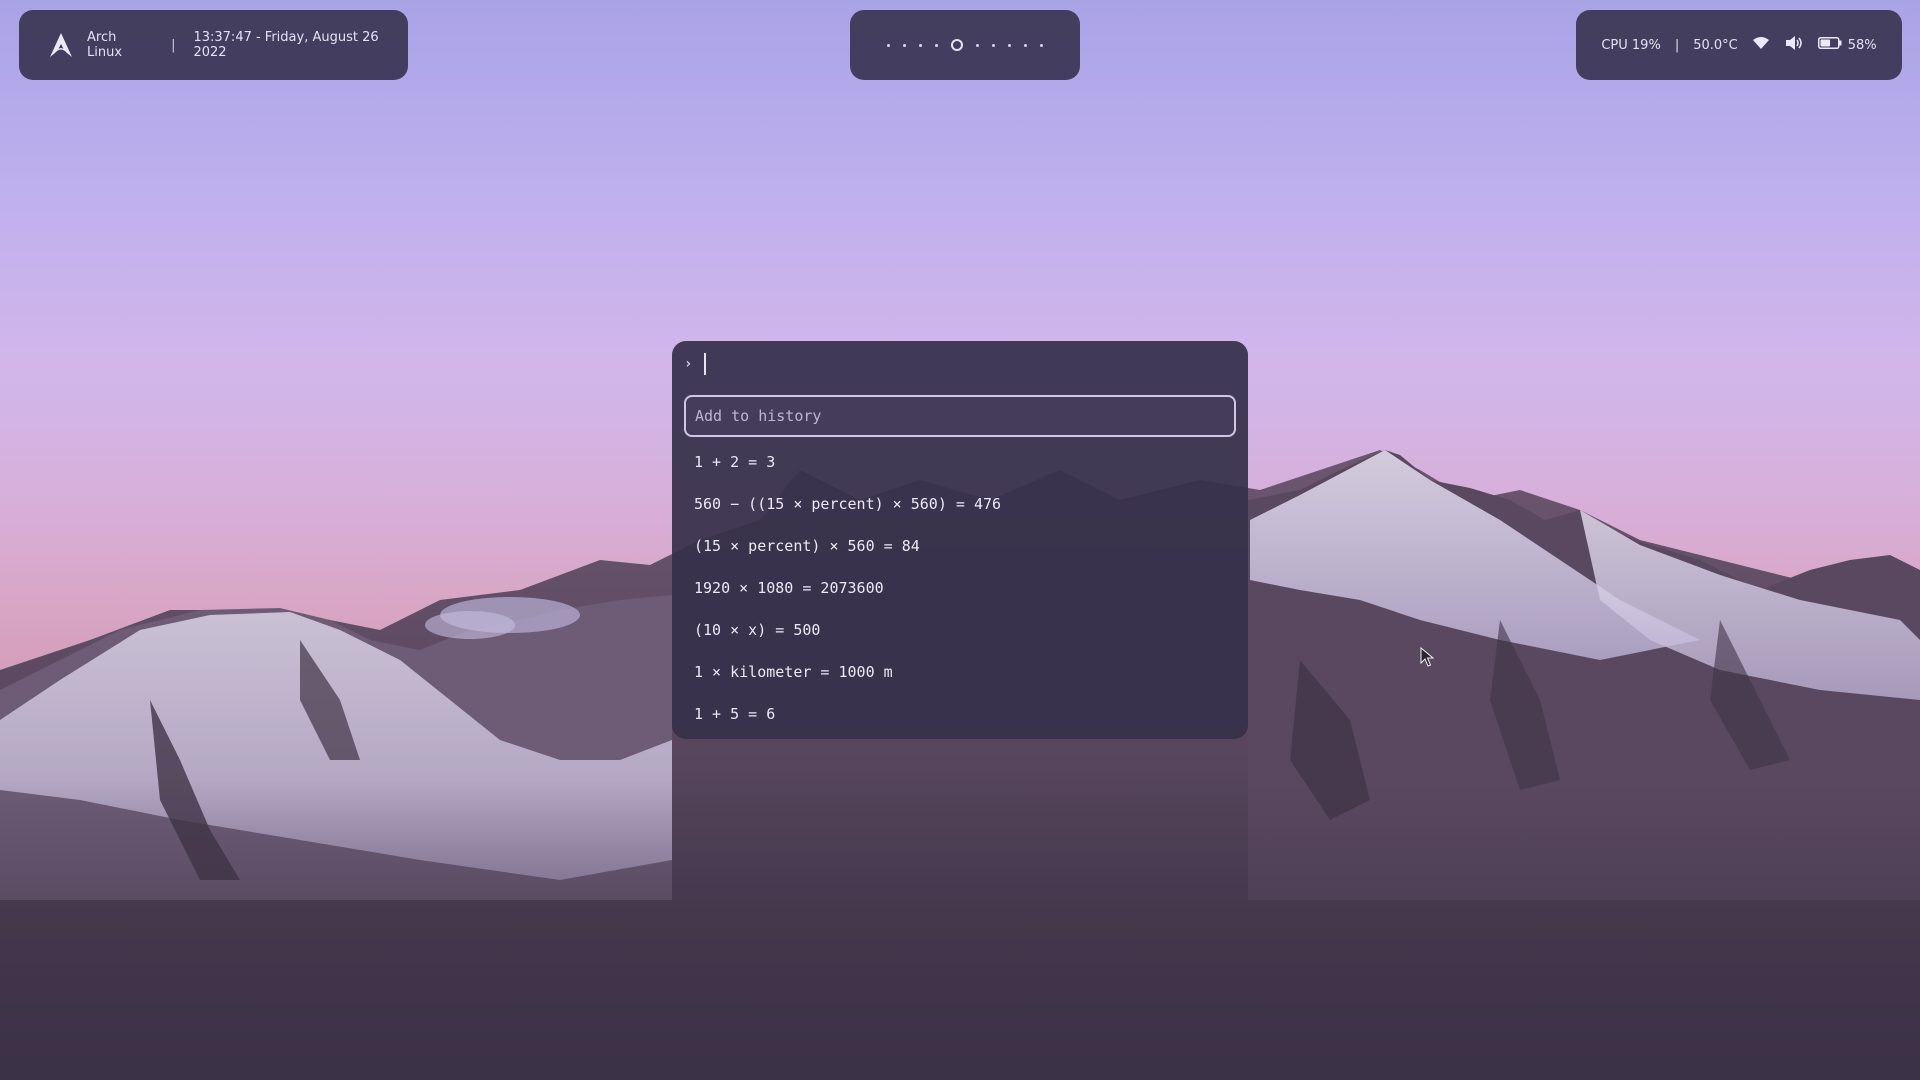 The width and height of the screenshot is (1920, 1080). What do you see at coordinates (964, 504) in the screenshot?
I see `history-item: 560 − ((15 × percent) × 560) = 476` at bounding box center [964, 504].